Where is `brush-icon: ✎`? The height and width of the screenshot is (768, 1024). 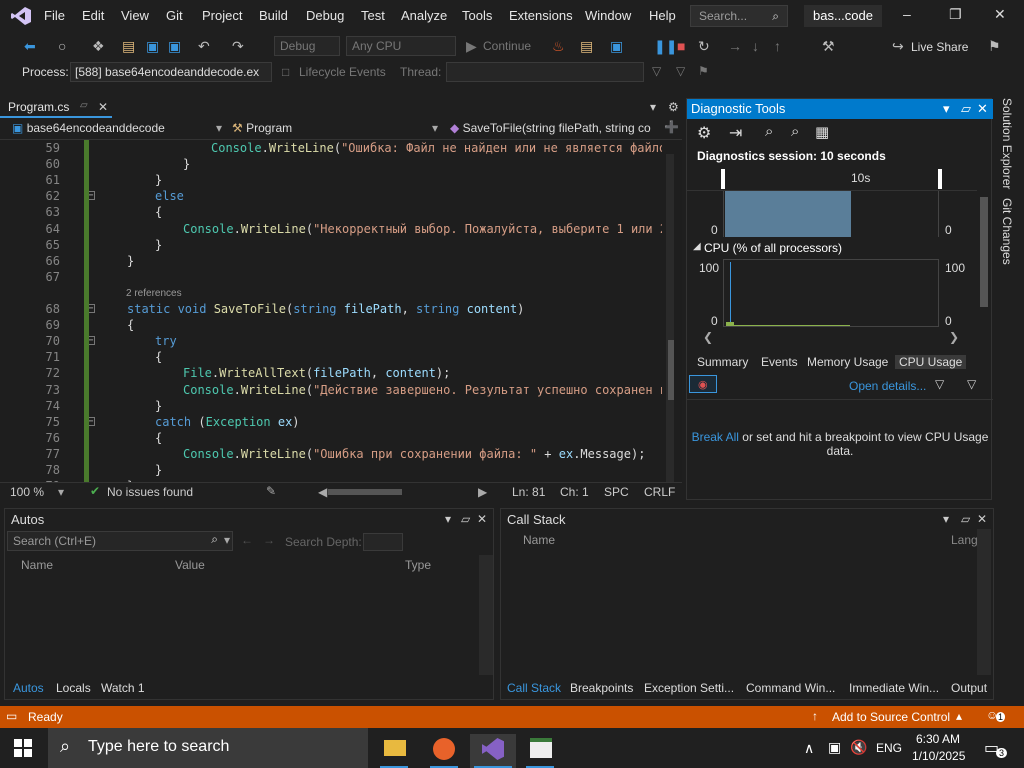
brush-icon: ✎ is located at coordinates (271, 491).